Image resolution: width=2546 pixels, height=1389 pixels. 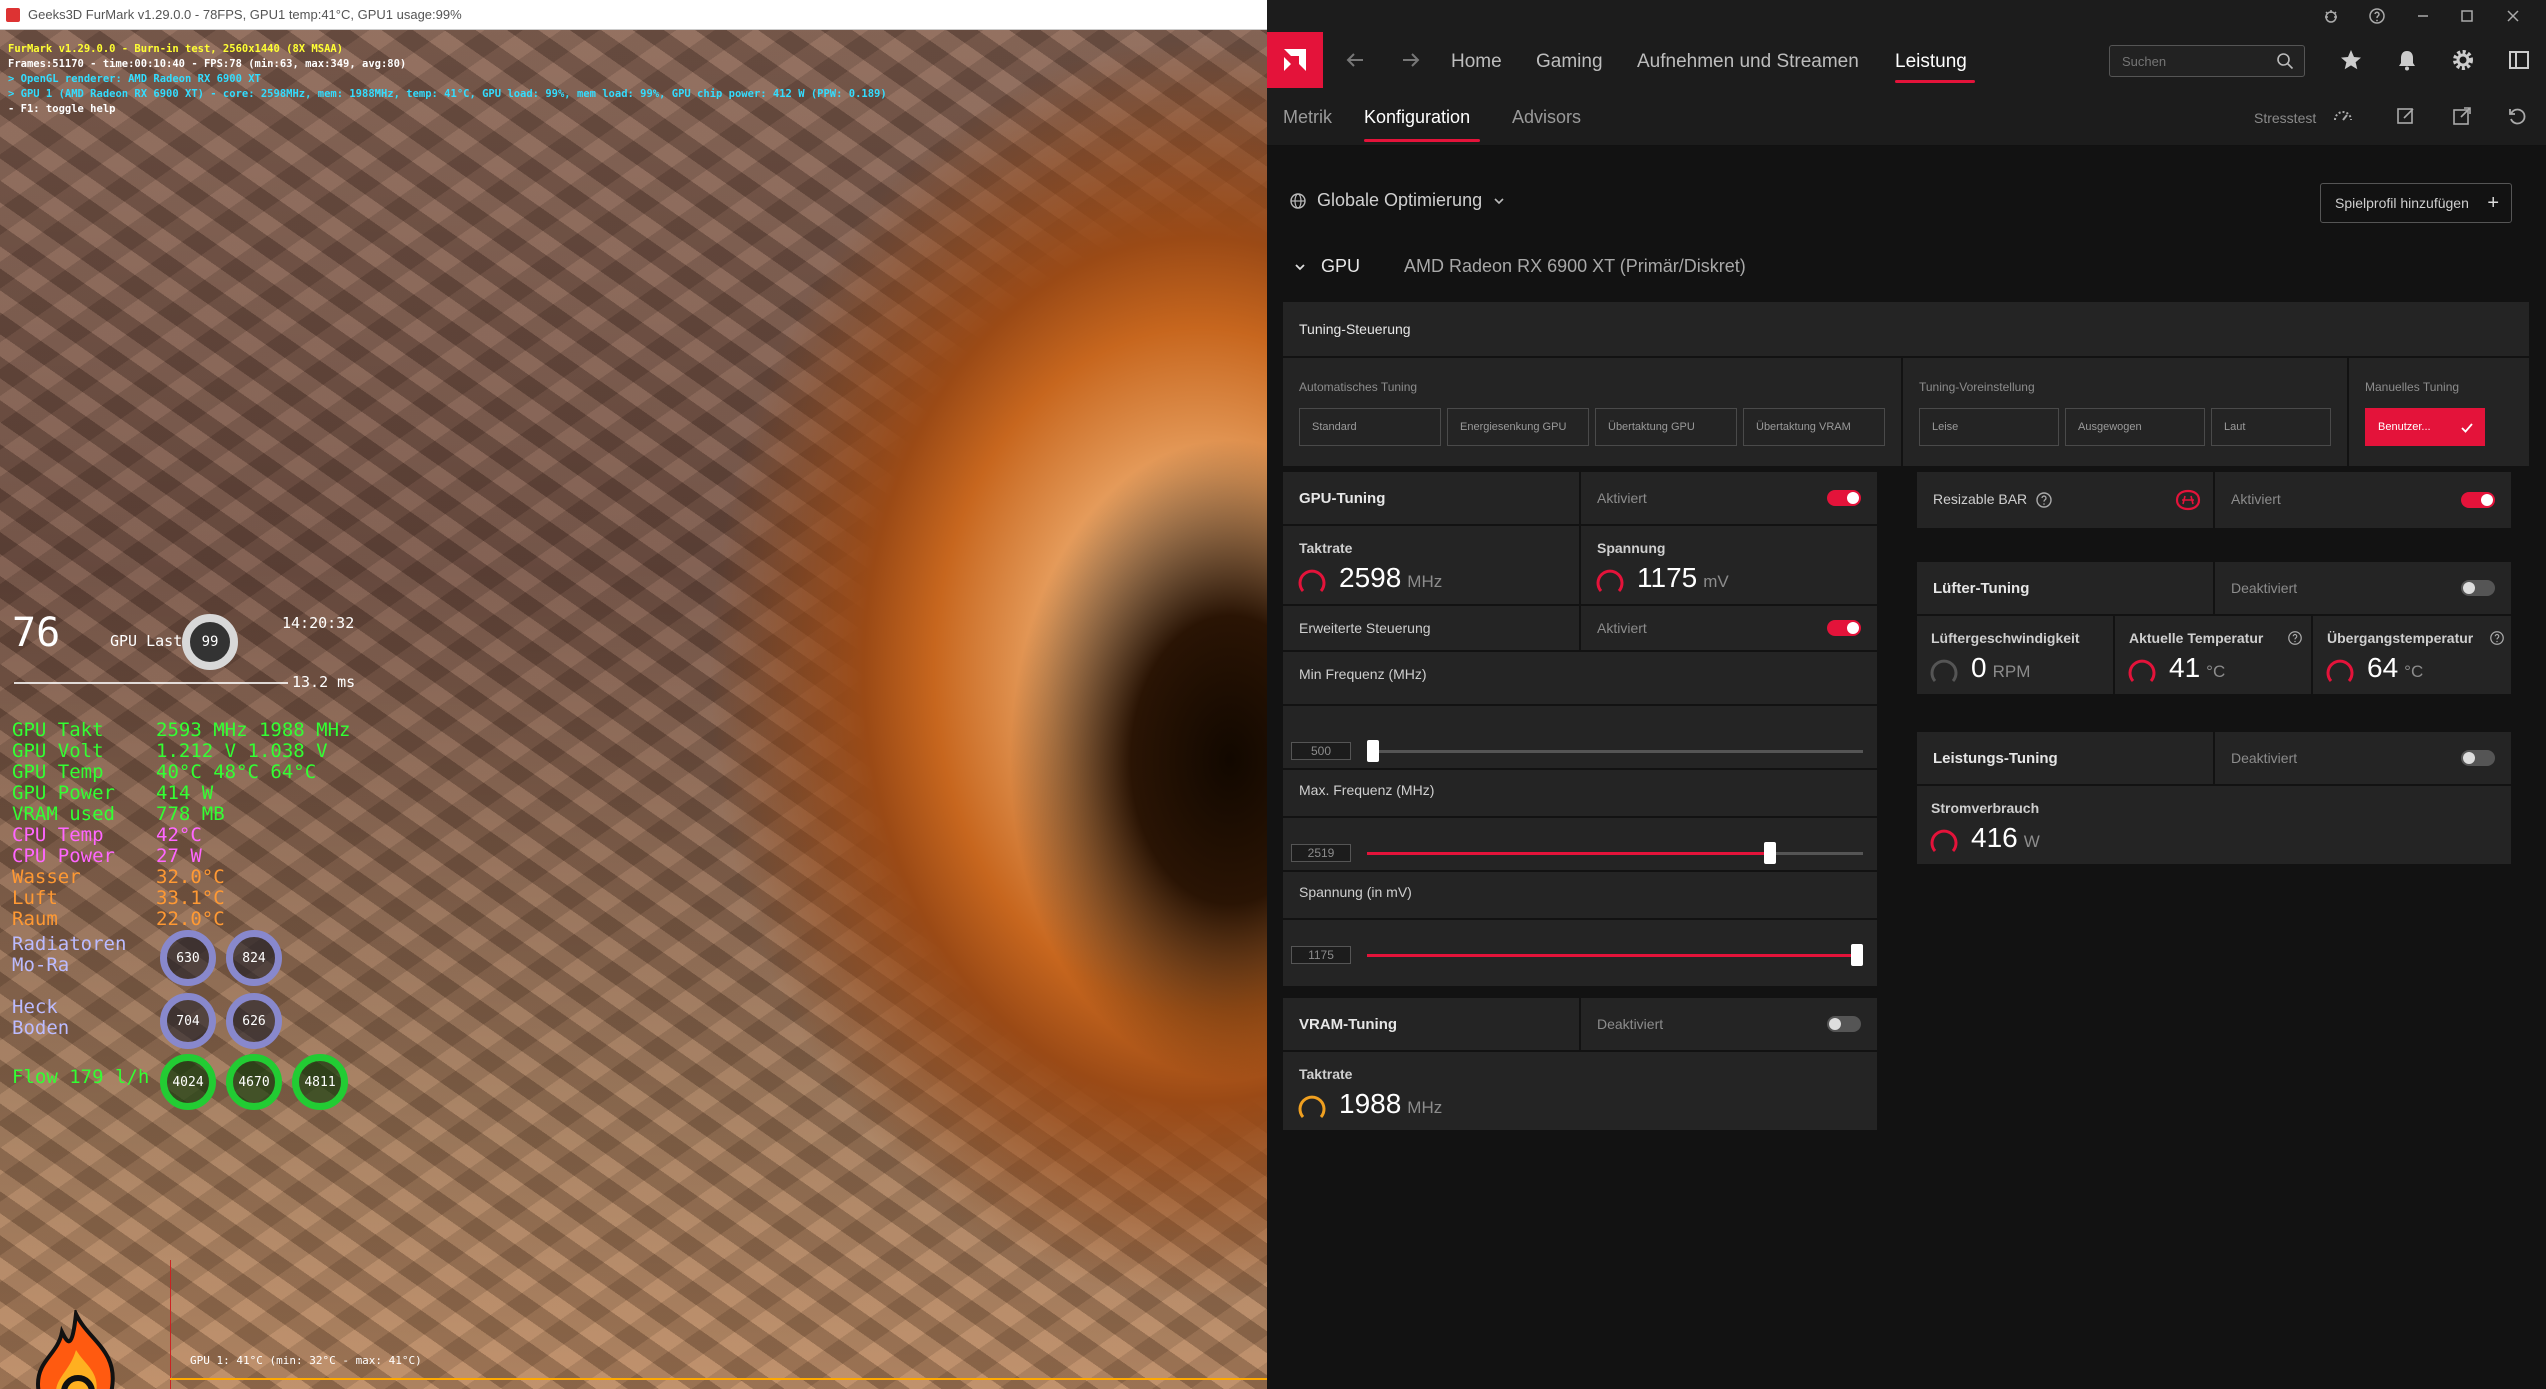 What do you see at coordinates (1295, 60) in the screenshot?
I see `amd-logo` at bounding box center [1295, 60].